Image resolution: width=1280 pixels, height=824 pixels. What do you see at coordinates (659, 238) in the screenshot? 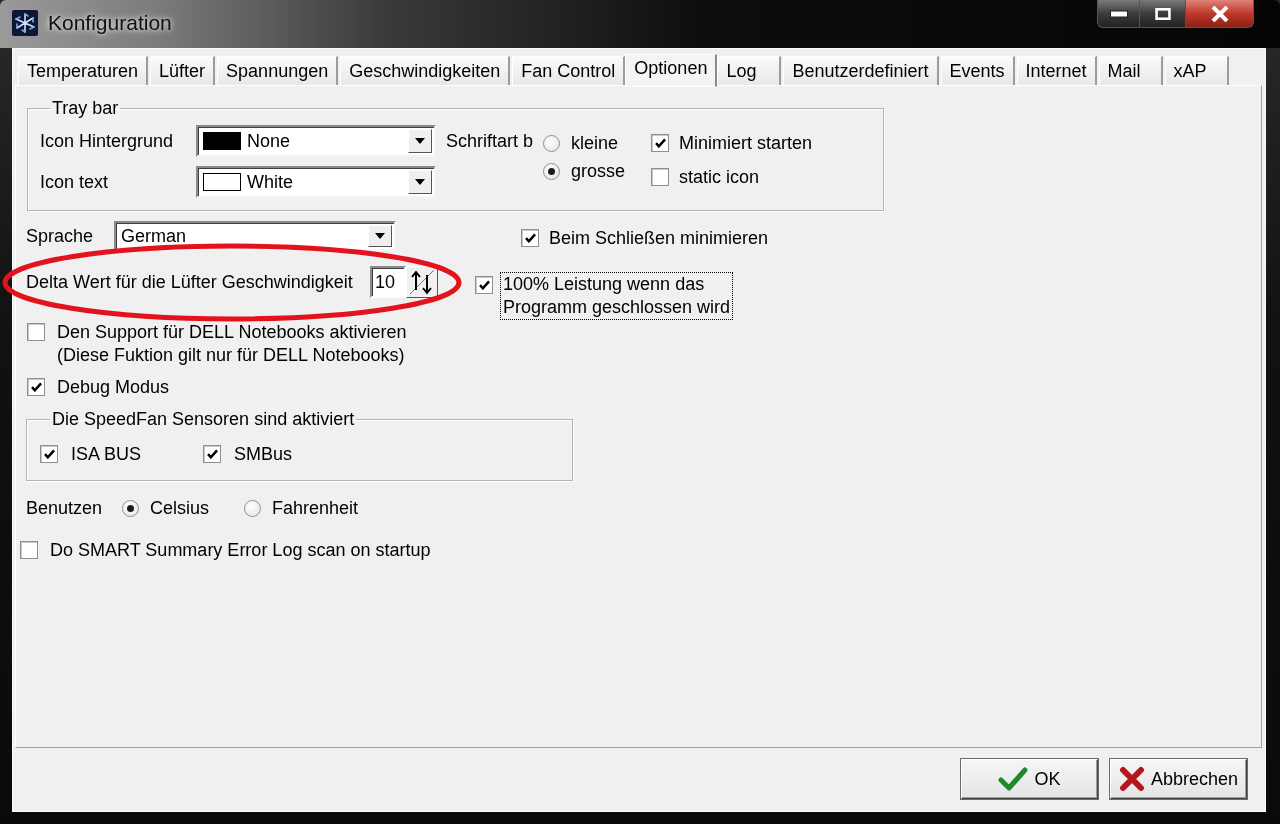
I see `checkbox-label: Beim Schließen minimieren` at bounding box center [659, 238].